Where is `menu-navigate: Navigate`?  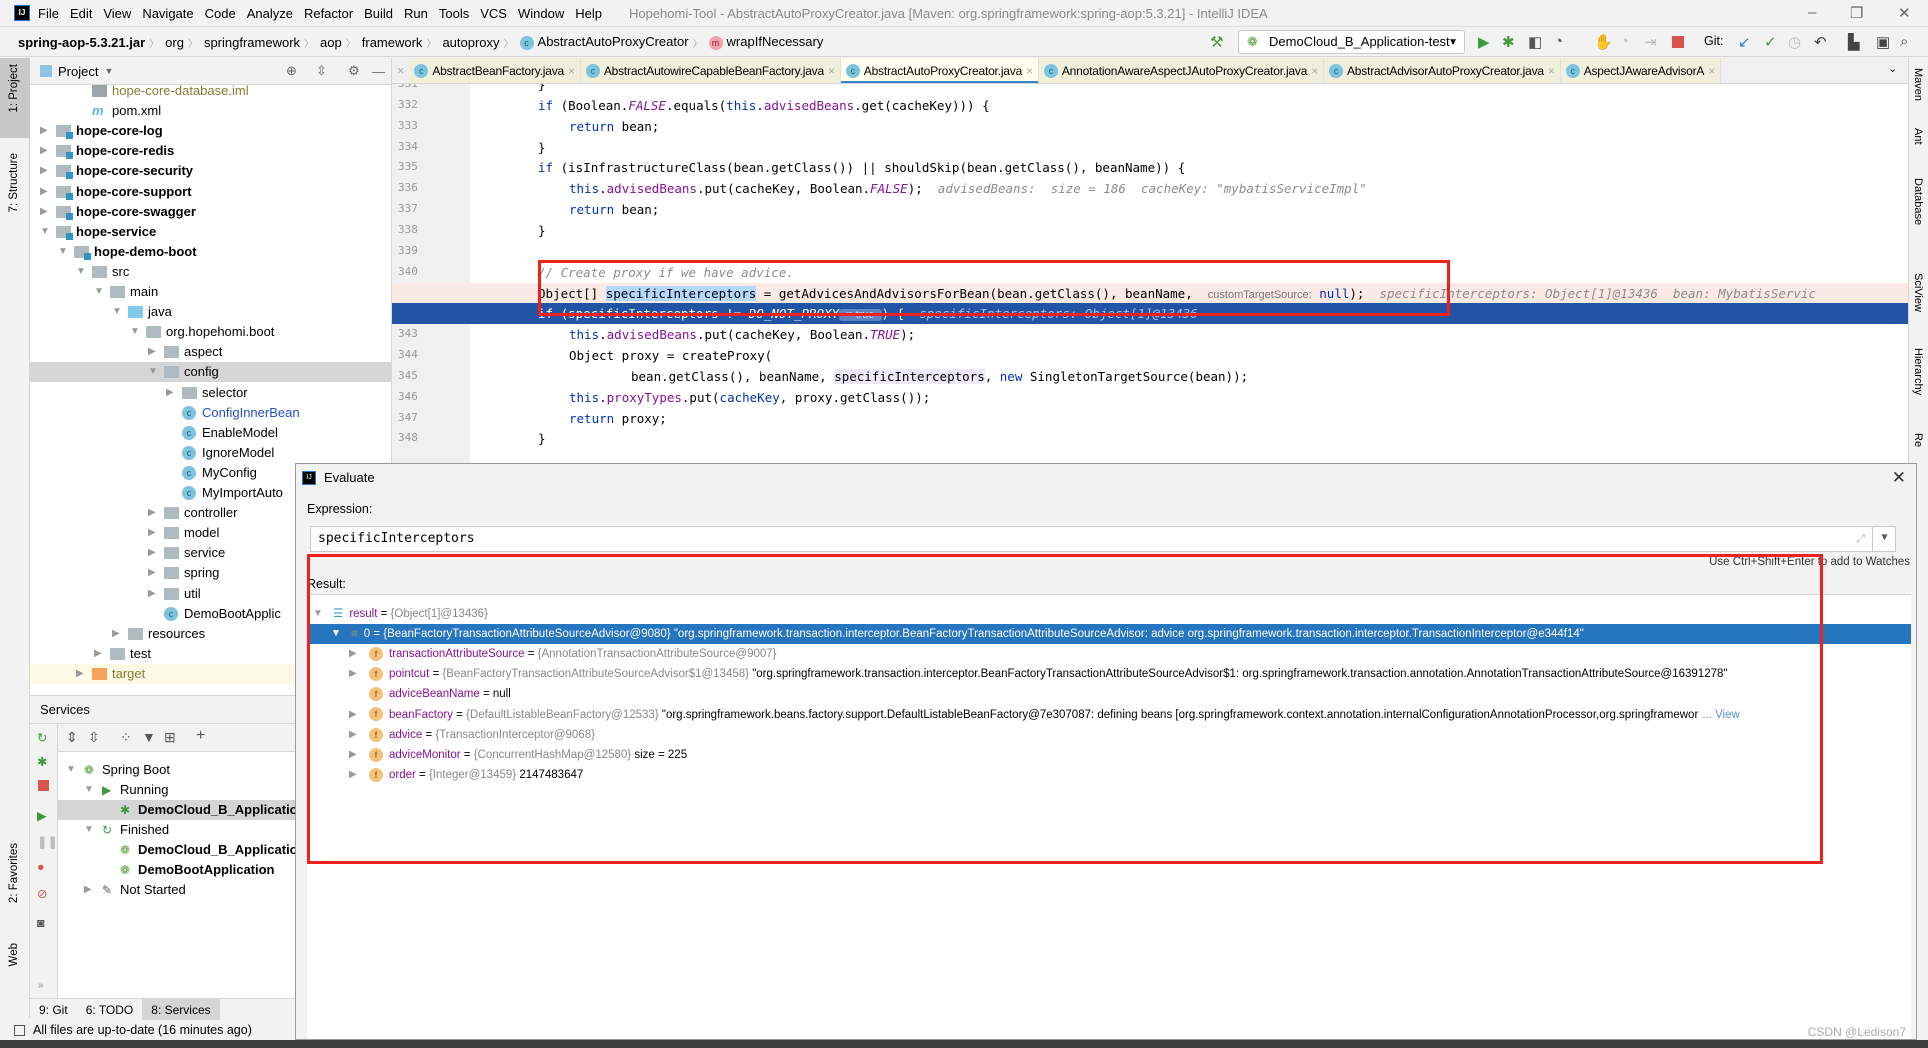
menu-navigate: Navigate is located at coordinates (167, 13).